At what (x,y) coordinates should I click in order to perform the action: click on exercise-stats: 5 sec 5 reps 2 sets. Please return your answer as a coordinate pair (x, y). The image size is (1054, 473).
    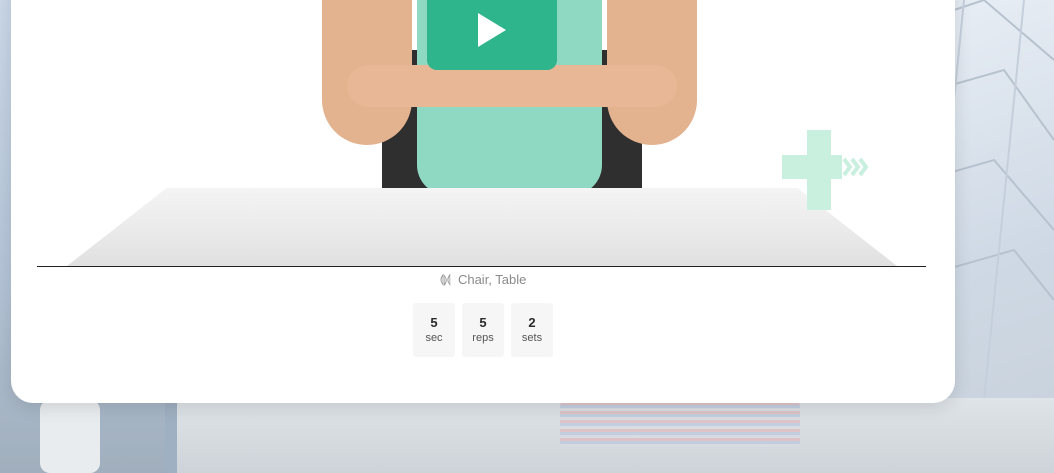
    Looking at the image, I should click on (483, 330).